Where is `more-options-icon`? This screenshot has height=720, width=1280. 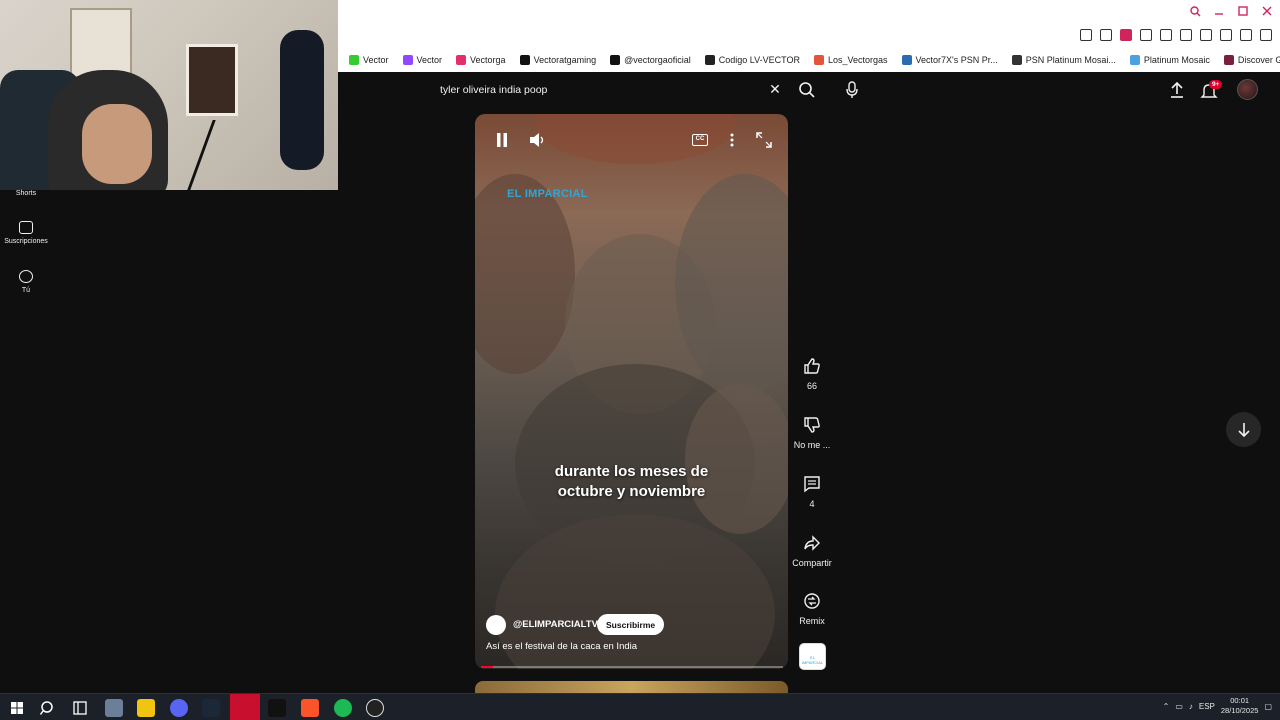
more-options-icon is located at coordinates (732, 140).